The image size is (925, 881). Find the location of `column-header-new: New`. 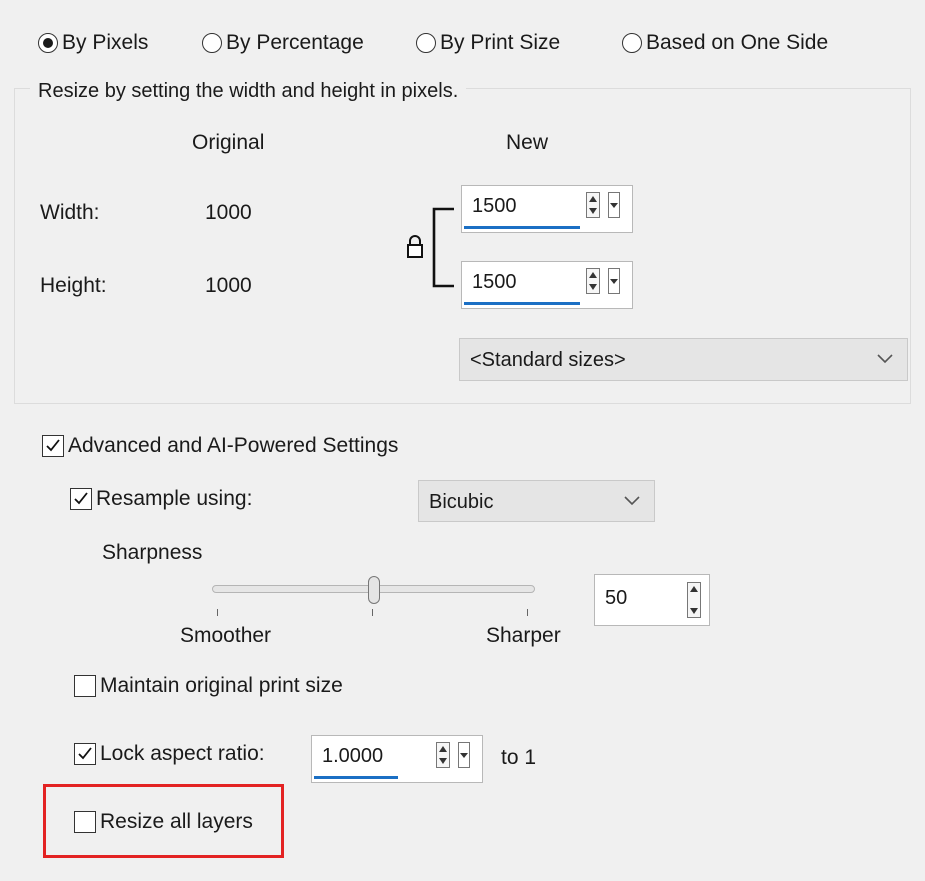

column-header-new: New is located at coordinates (527, 142).